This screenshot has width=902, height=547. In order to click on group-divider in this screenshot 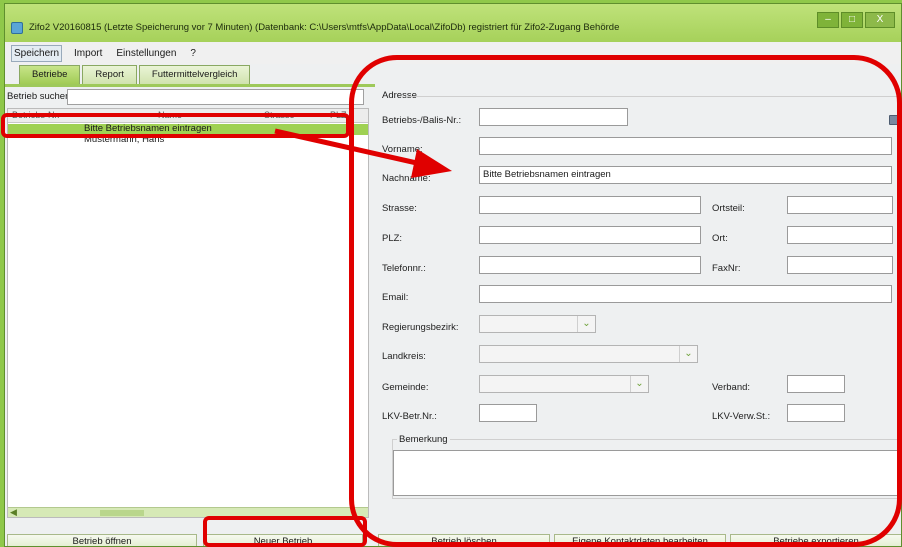, I will do `click(653, 96)`.